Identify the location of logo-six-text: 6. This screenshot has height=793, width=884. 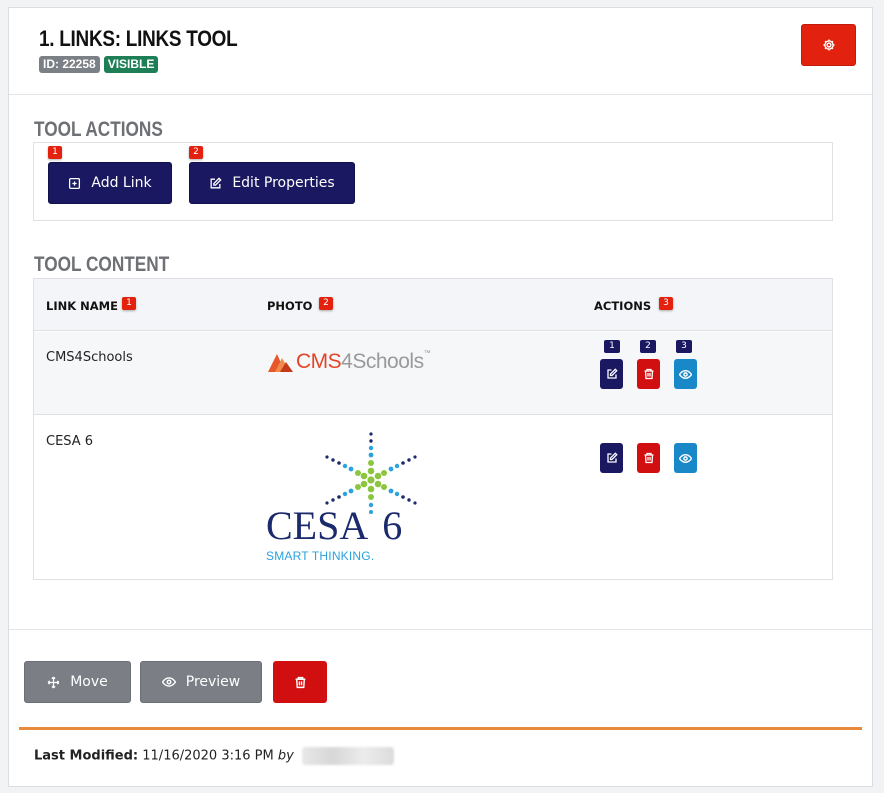
(392, 525).